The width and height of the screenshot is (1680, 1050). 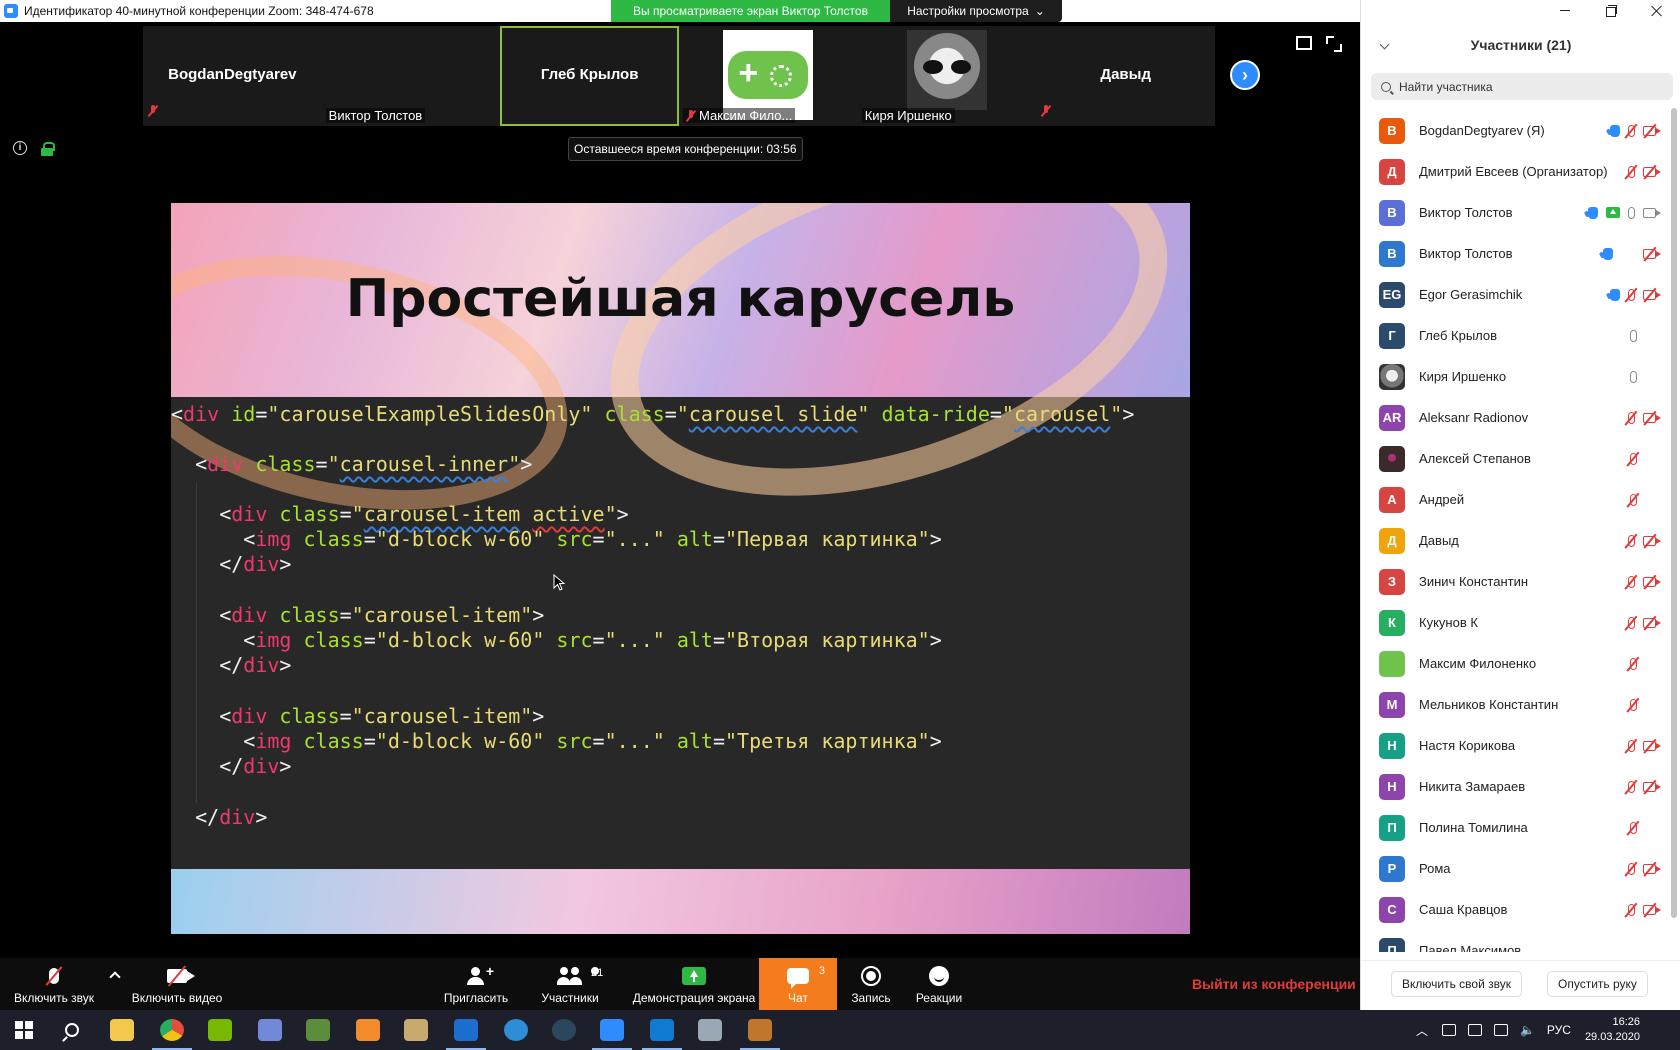 I want to click on tor-button, so click(x=516, y=1030).